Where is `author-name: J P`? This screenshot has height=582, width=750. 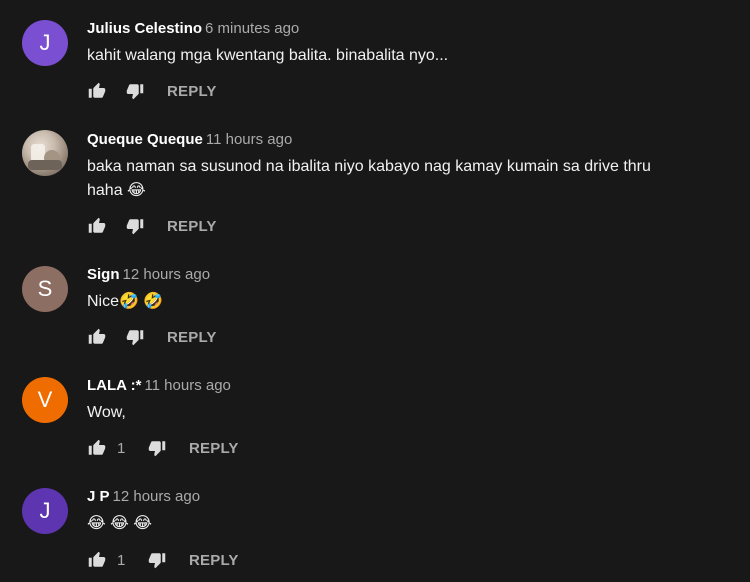
author-name: J P is located at coordinates (98, 496).